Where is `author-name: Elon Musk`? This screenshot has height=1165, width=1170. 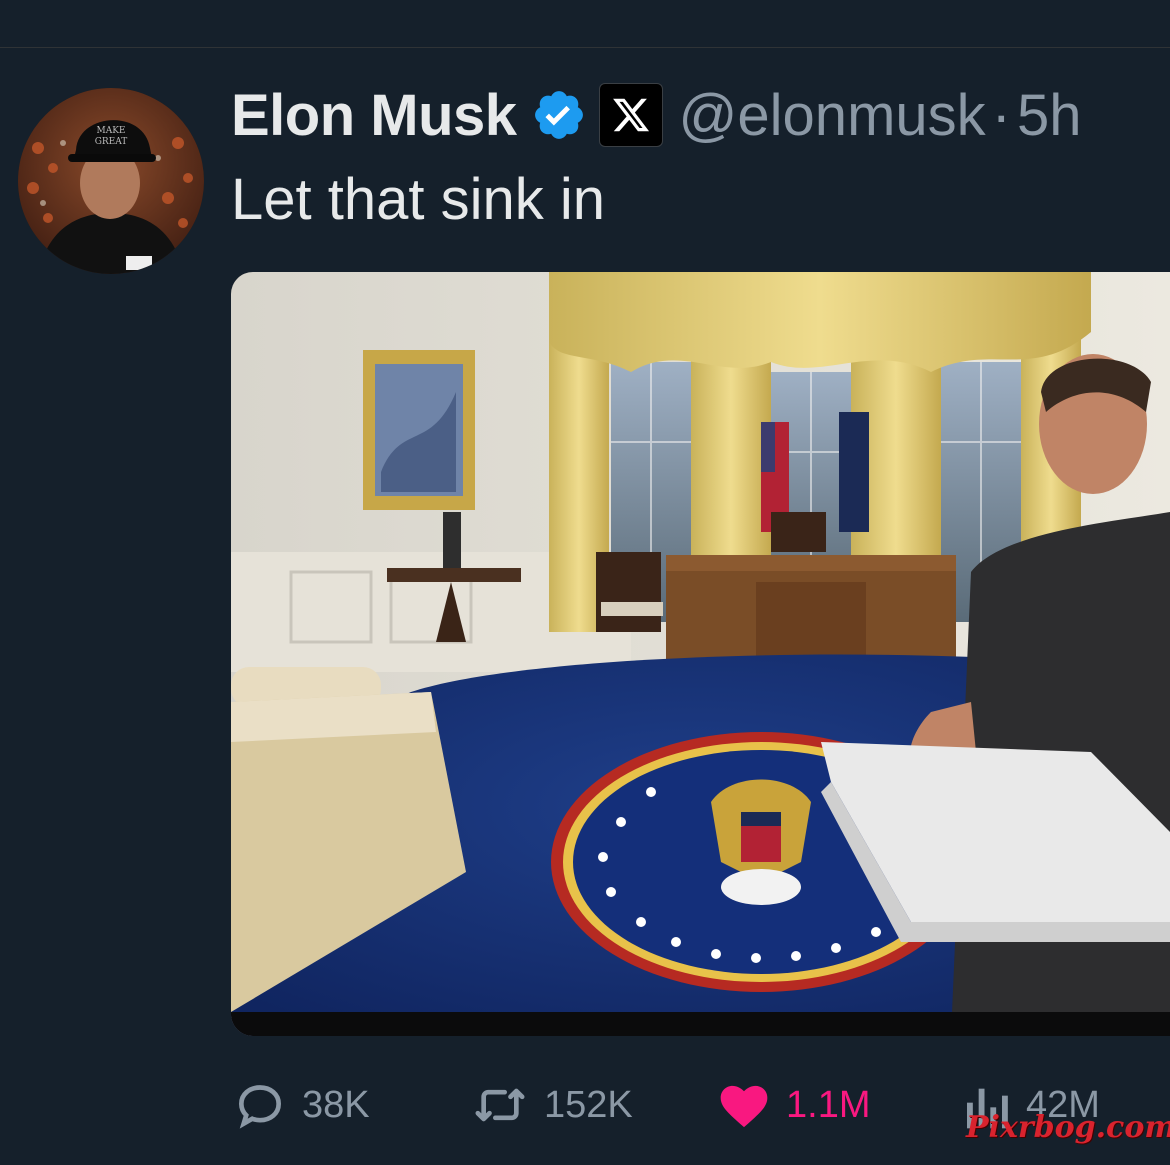 author-name: Elon Musk is located at coordinates (374, 115).